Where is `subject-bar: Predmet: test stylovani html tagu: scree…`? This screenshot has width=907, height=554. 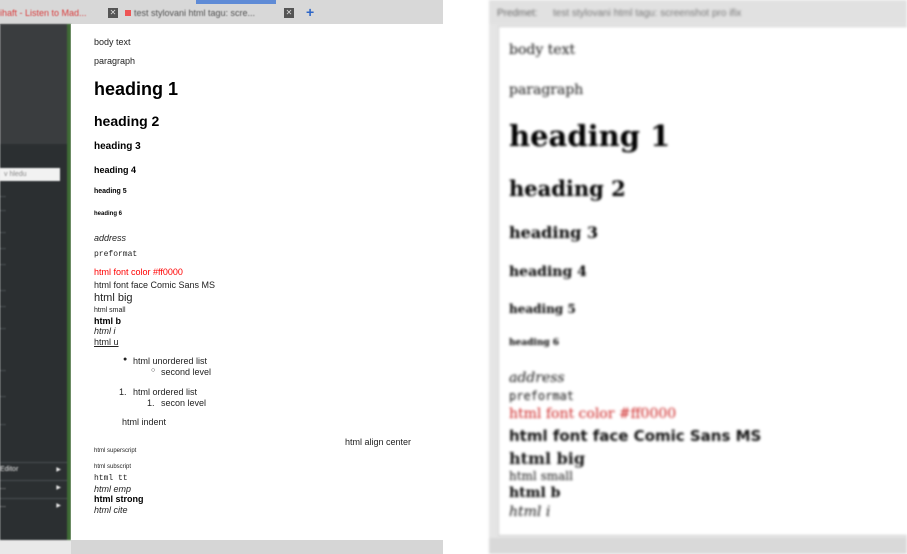
subject-bar: Predmet: test stylovani html tagu: scree… is located at coordinates (698, 12).